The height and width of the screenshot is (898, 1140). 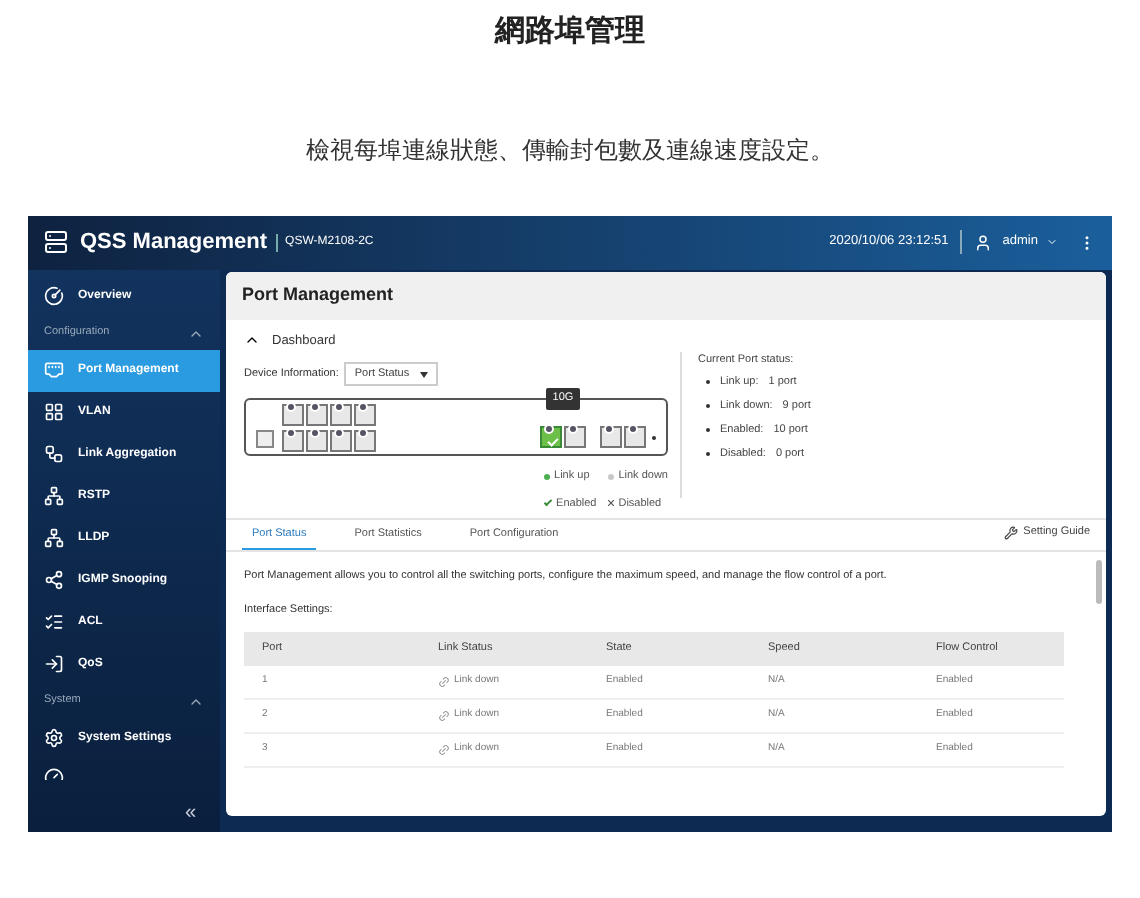 What do you see at coordinates (611, 503) in the screenshot?
I see `cross-icon` at bounding box center [611, 503].